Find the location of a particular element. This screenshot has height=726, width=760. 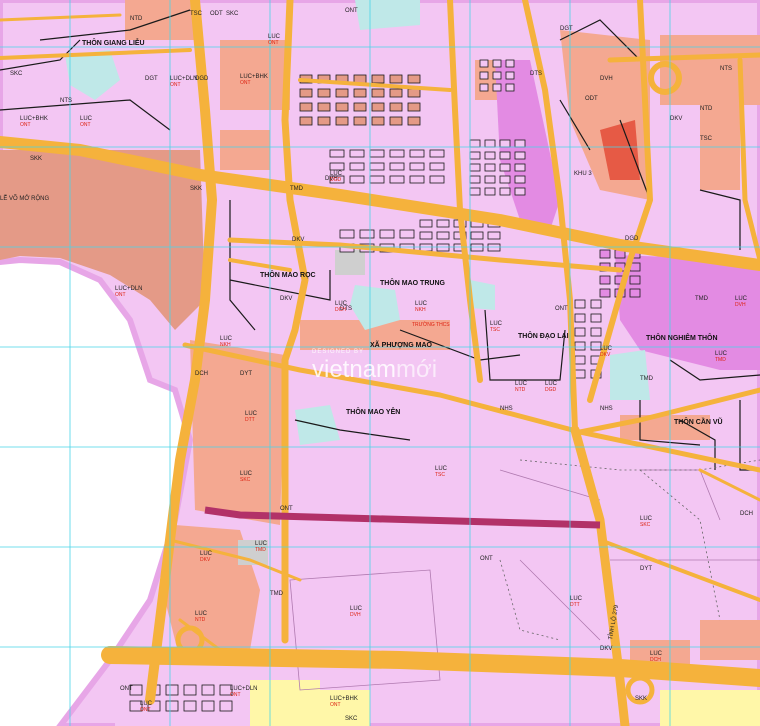

watermark-brand-main: vietnam is located at coordinates (354, 369).